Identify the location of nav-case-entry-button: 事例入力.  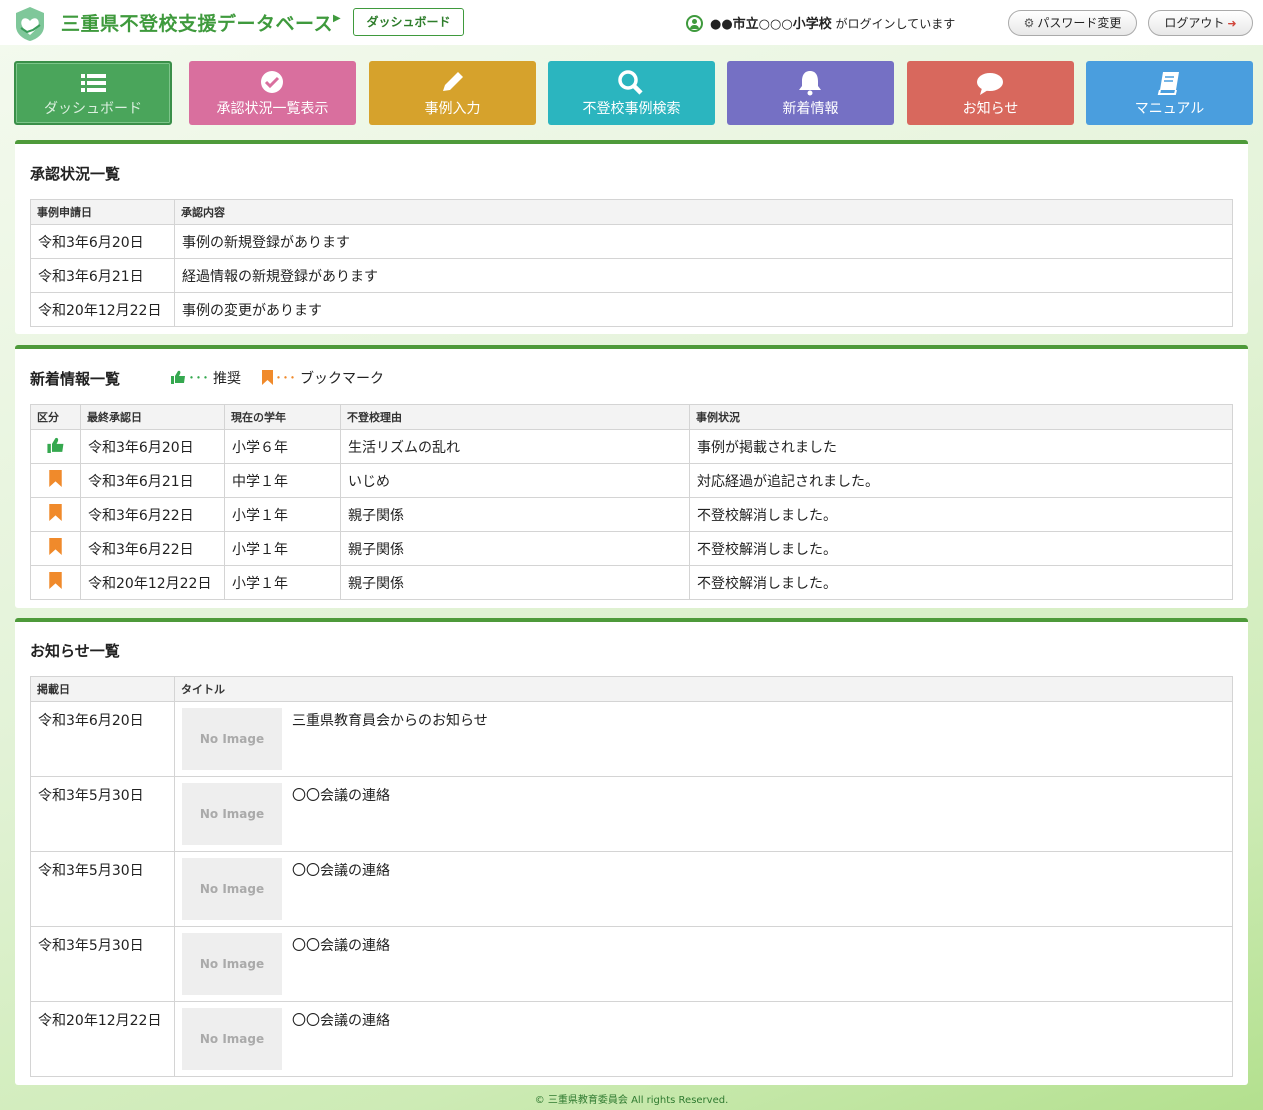
(452, 93).